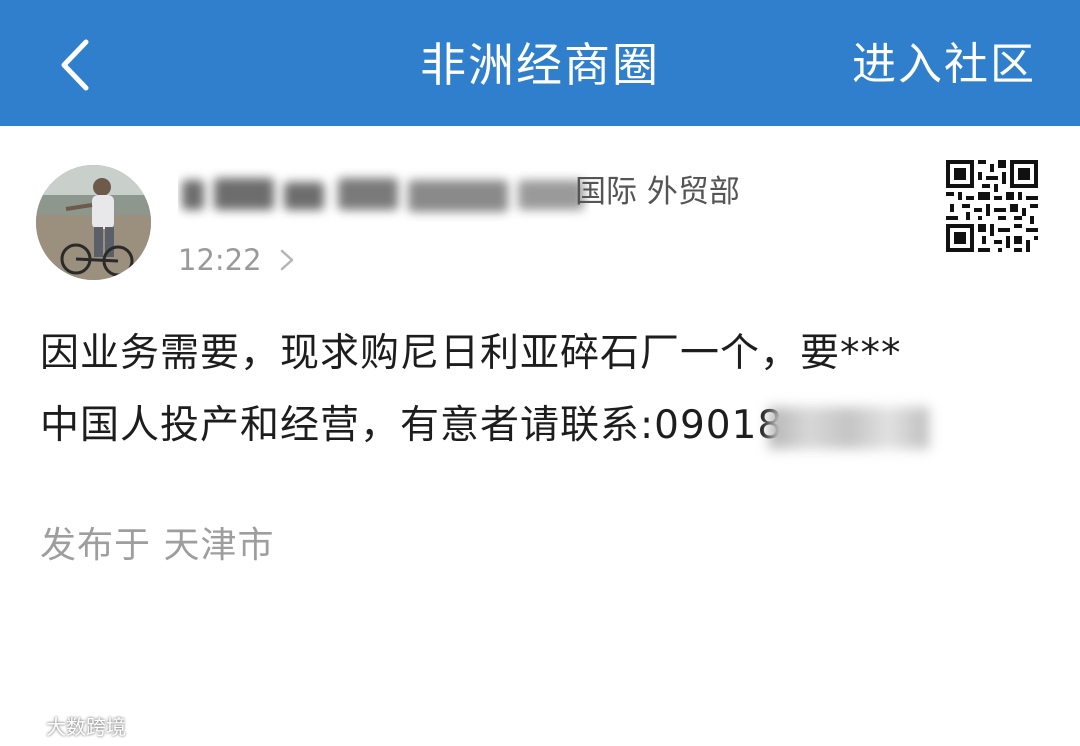 Image resolution: width=1080 pixels, height=746 pixels. What do you see at coordinates (286, 260) in the screenshot?
I see `chevron-right-icon` at bounding box center [286, 260].